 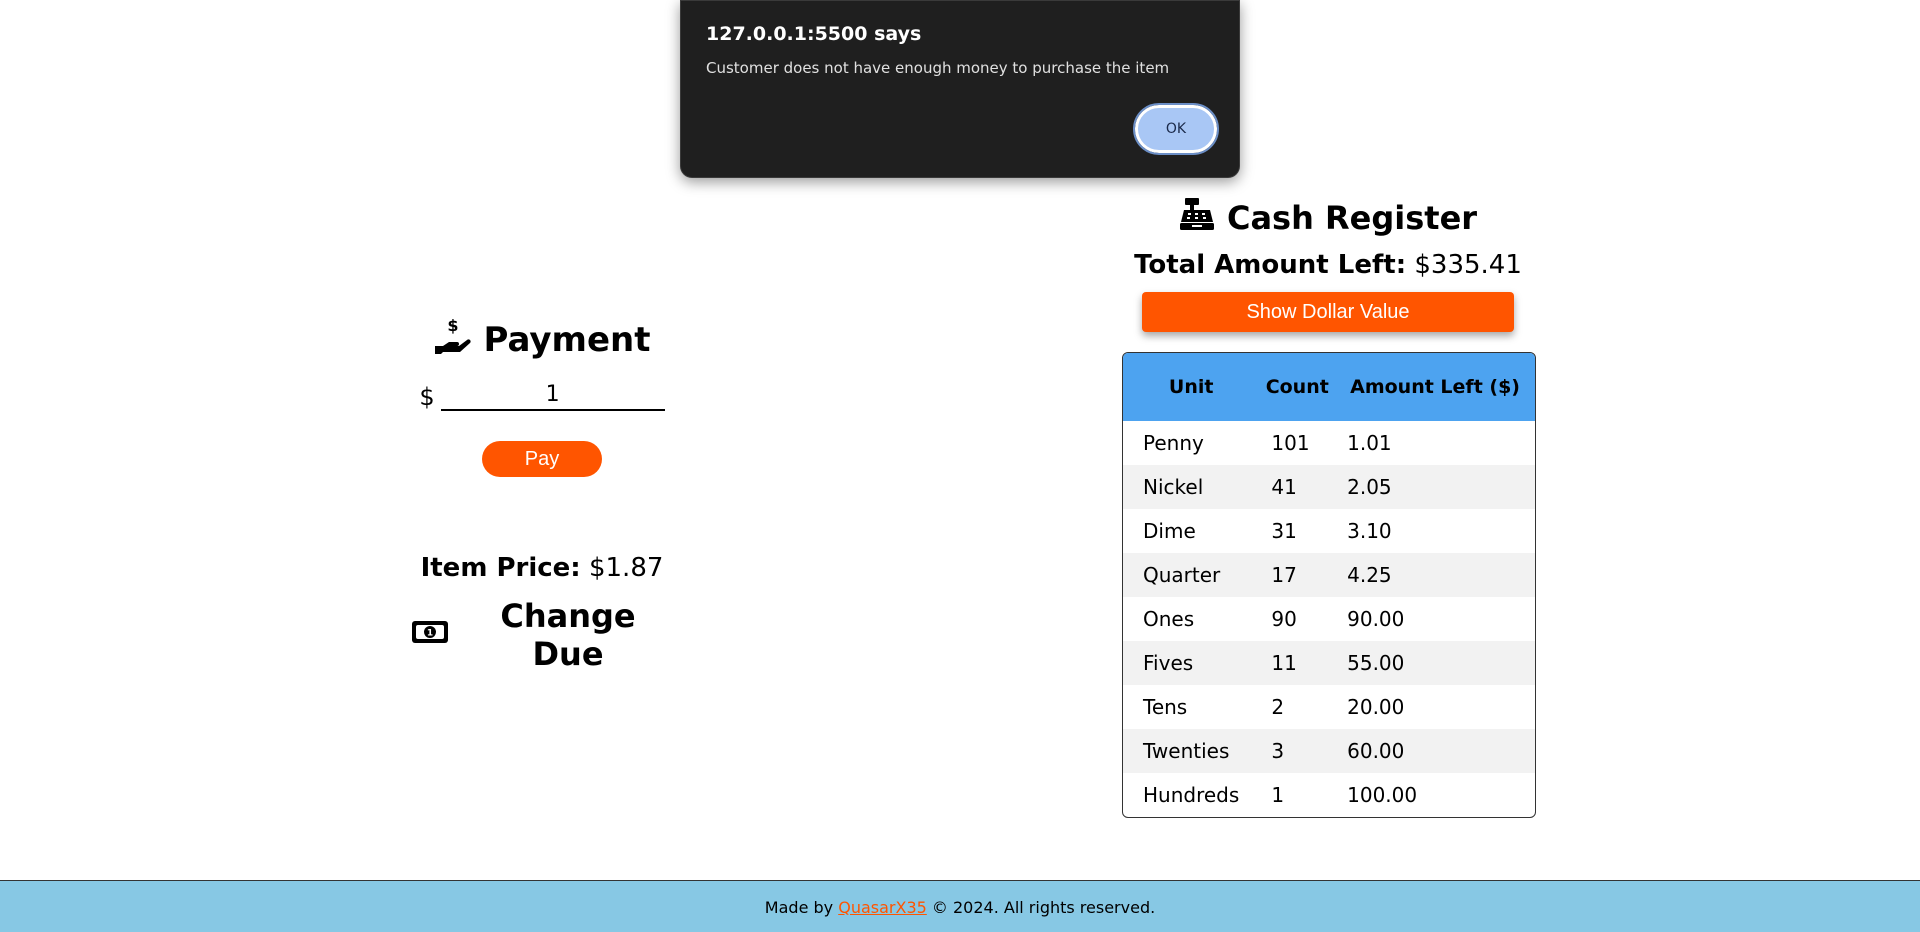 I want to click on unit-cell: Quarter, so click(x=1191, y=575).